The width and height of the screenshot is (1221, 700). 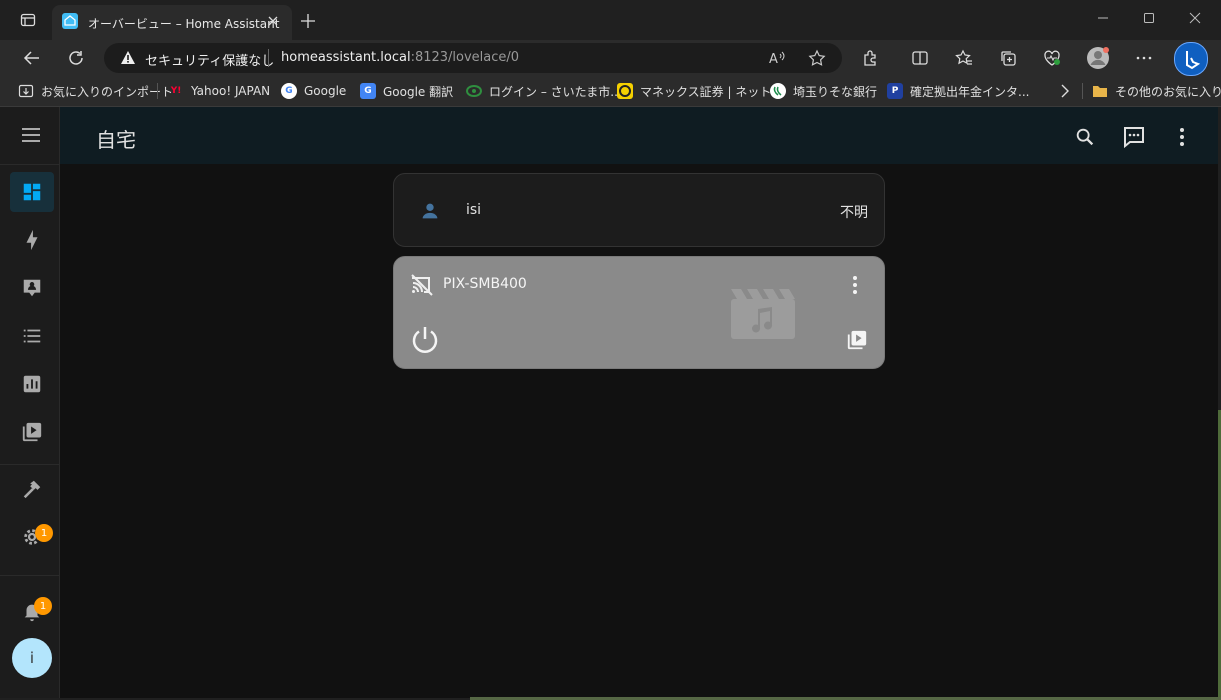 I want to click on lightning-icon, so click(x=32, y=240).